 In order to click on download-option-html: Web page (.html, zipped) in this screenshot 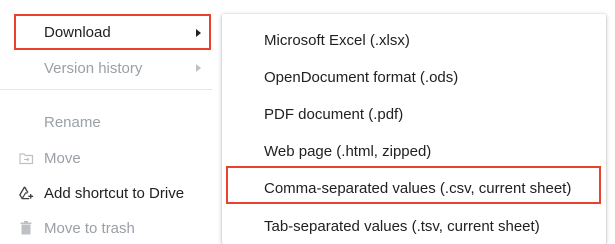, I will do `click(414, 151)`.